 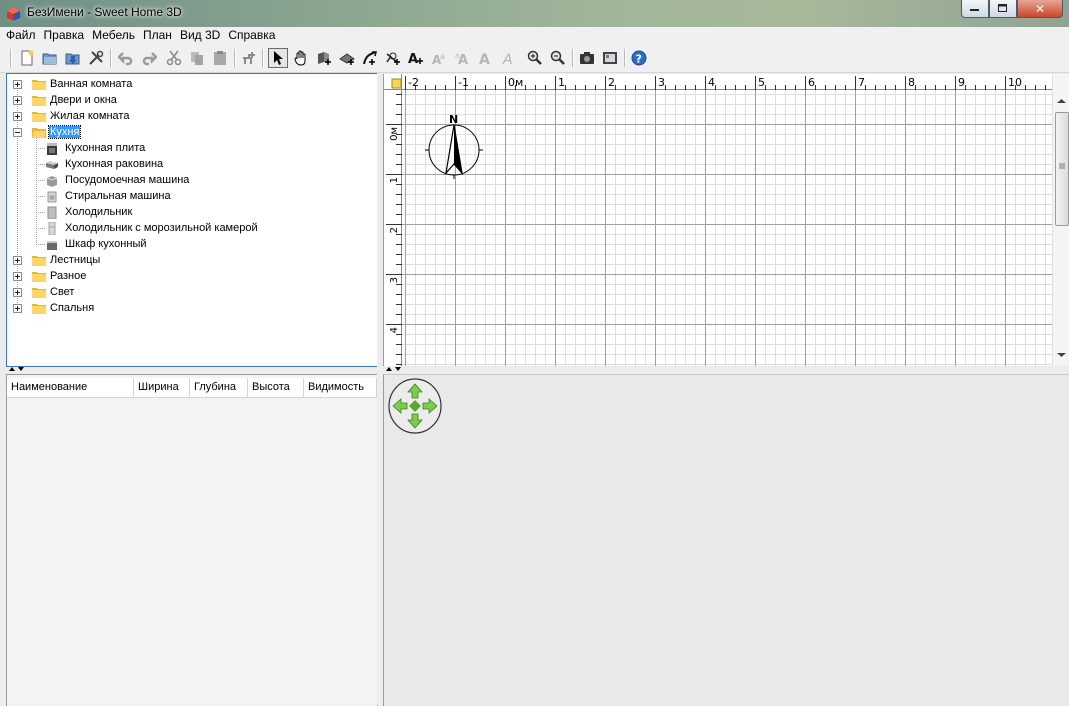 I want to click on title-bar: БезИмени - Sweet Home 3D ✕, so click(x=534, y=13).